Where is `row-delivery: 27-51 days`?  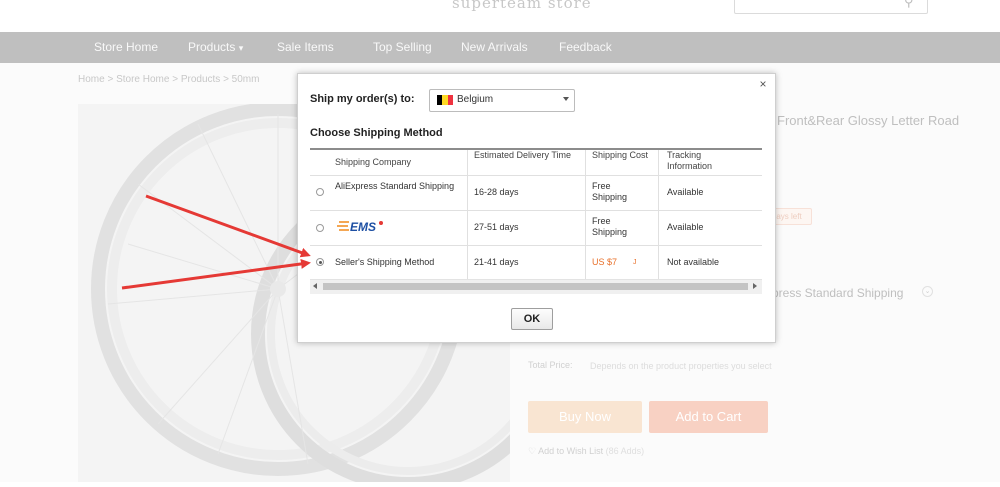
row-delivery: 27-51 days is located at coordinates (496, 227).